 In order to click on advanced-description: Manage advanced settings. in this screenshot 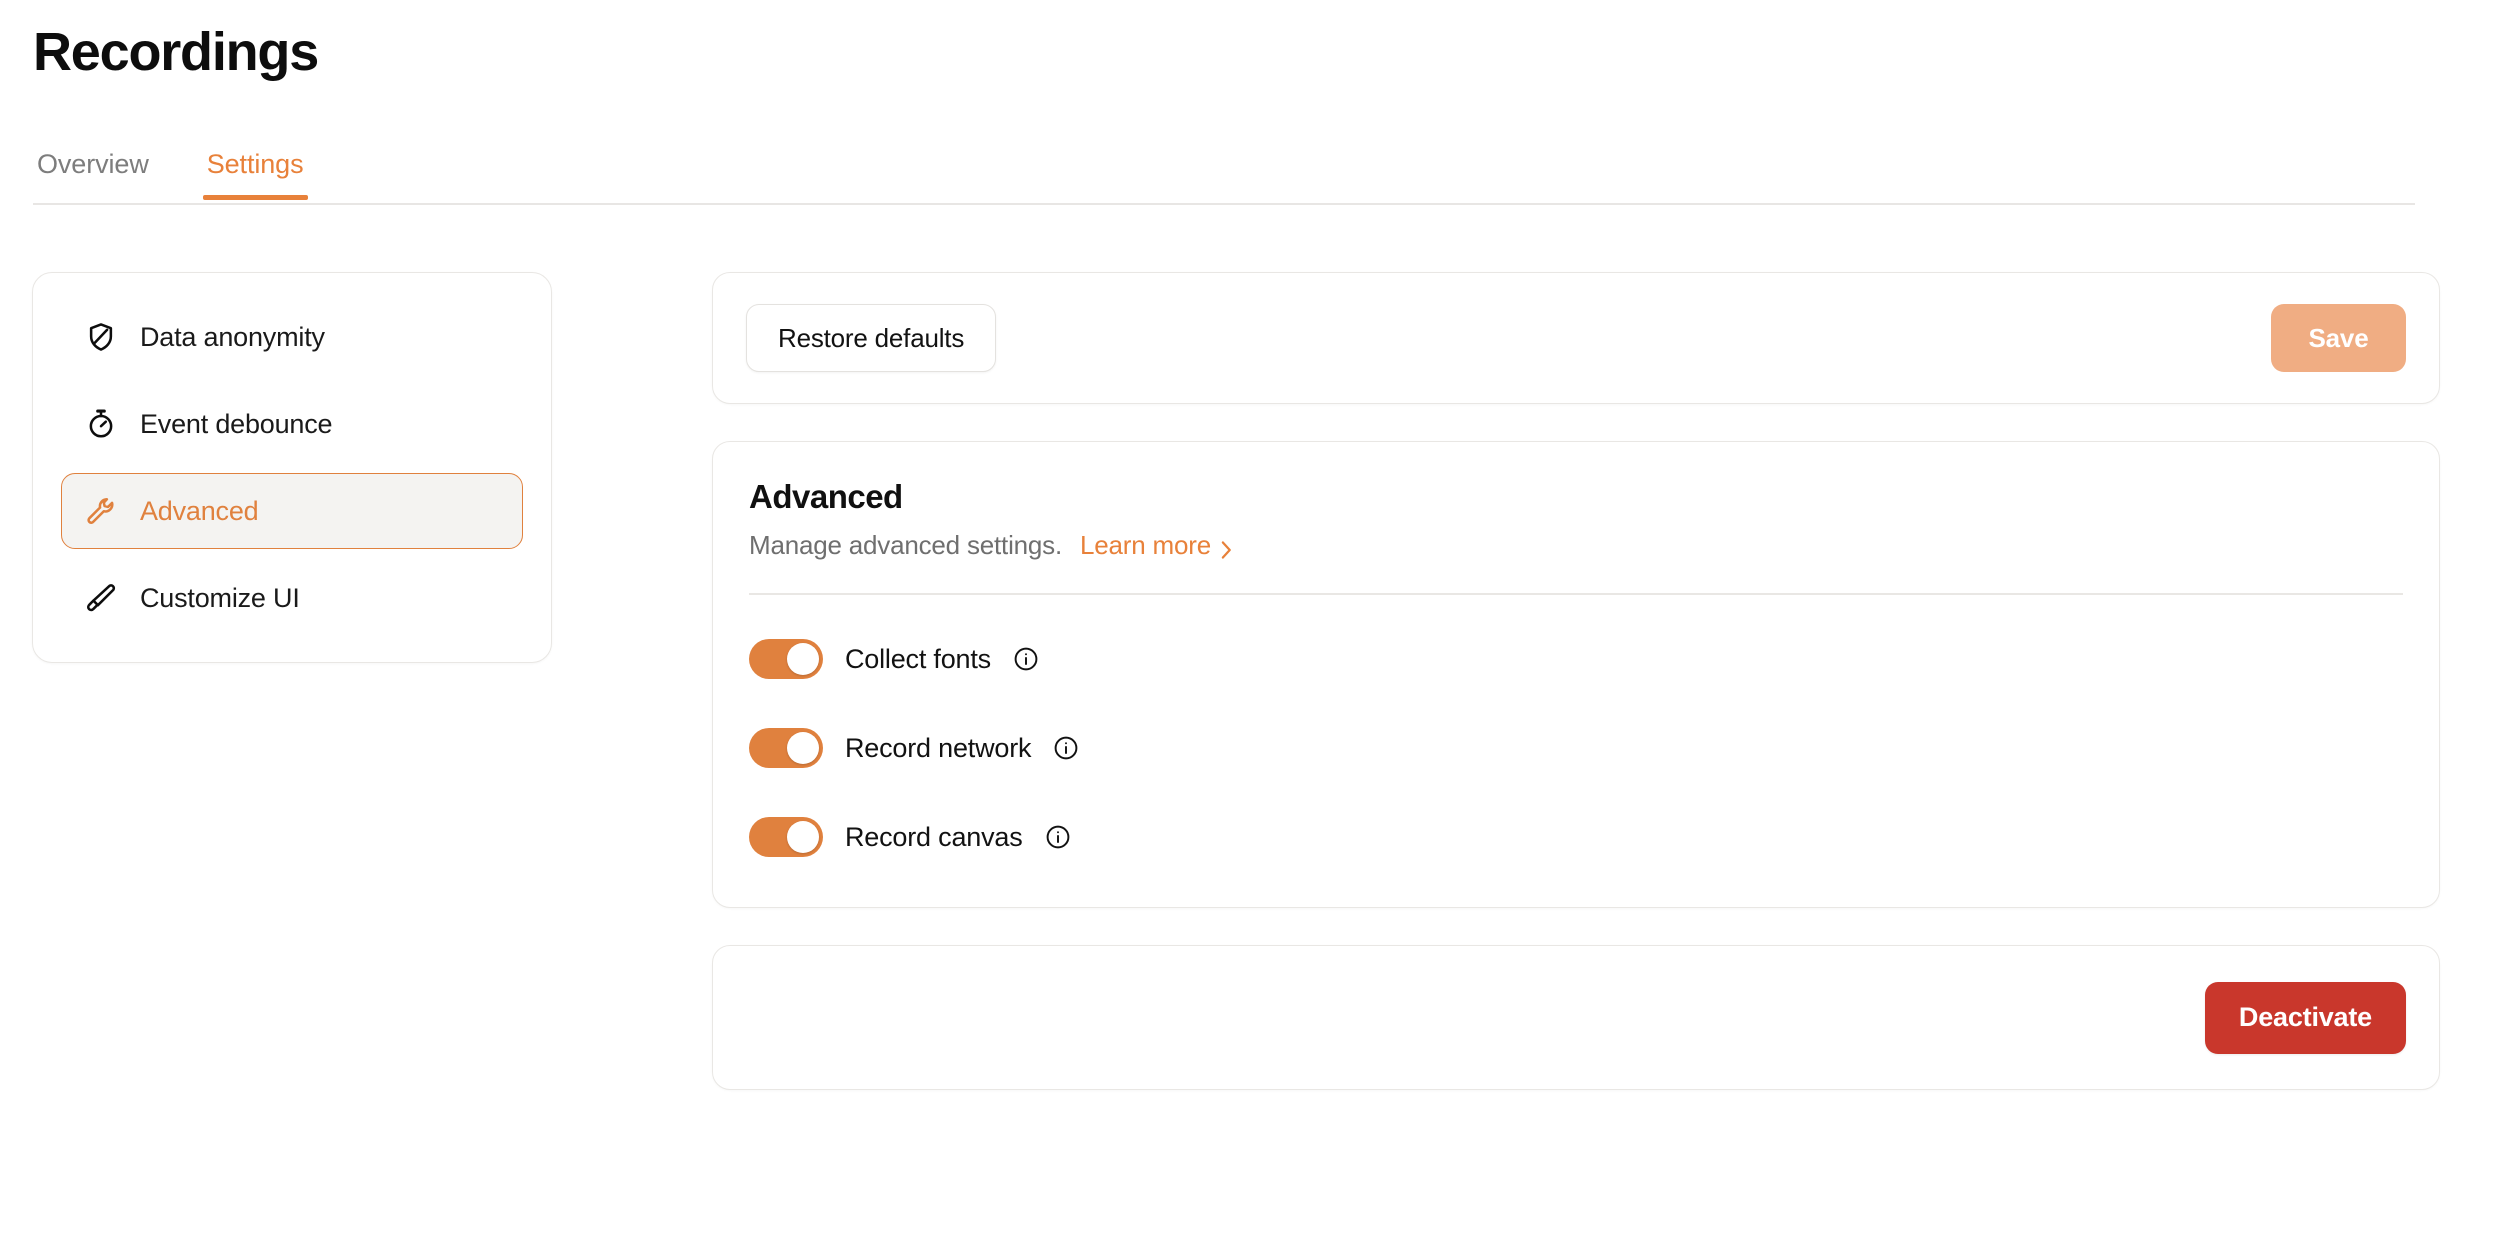, I will do `click(905, 545)`.